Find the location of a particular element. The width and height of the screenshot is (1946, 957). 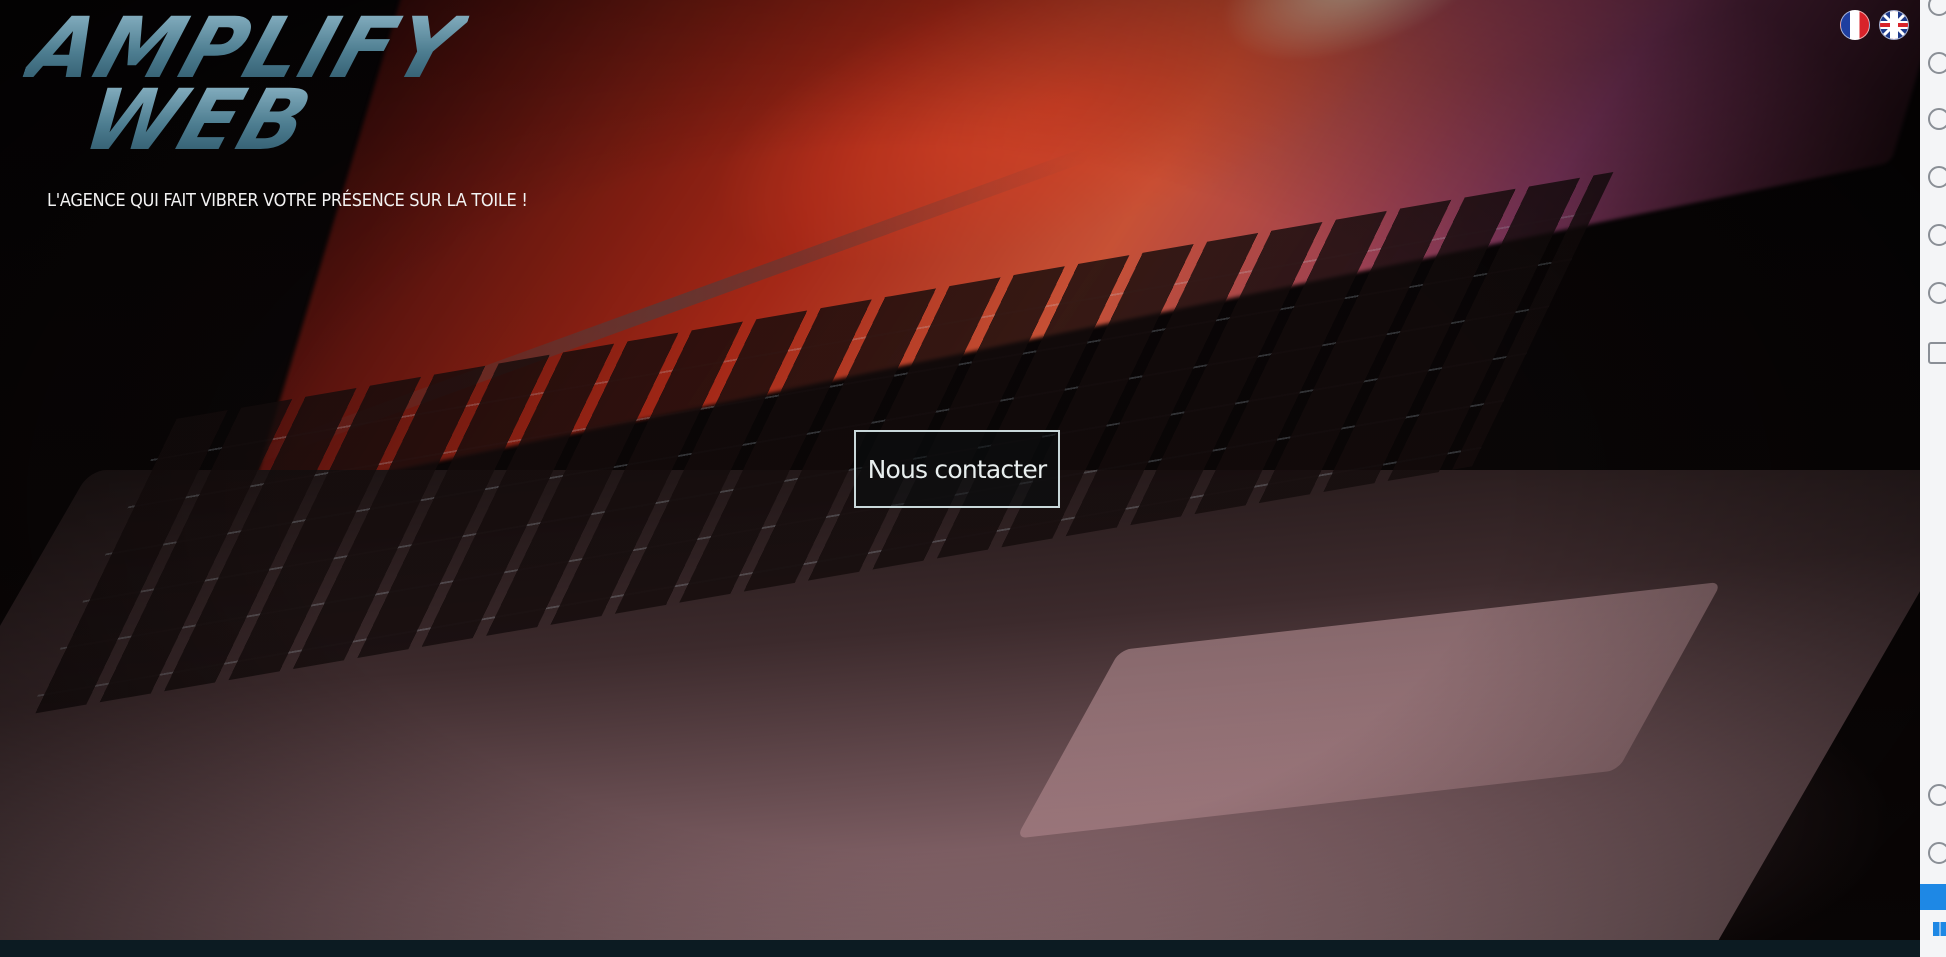

windows-icon is located at coordinates (1939, 929).